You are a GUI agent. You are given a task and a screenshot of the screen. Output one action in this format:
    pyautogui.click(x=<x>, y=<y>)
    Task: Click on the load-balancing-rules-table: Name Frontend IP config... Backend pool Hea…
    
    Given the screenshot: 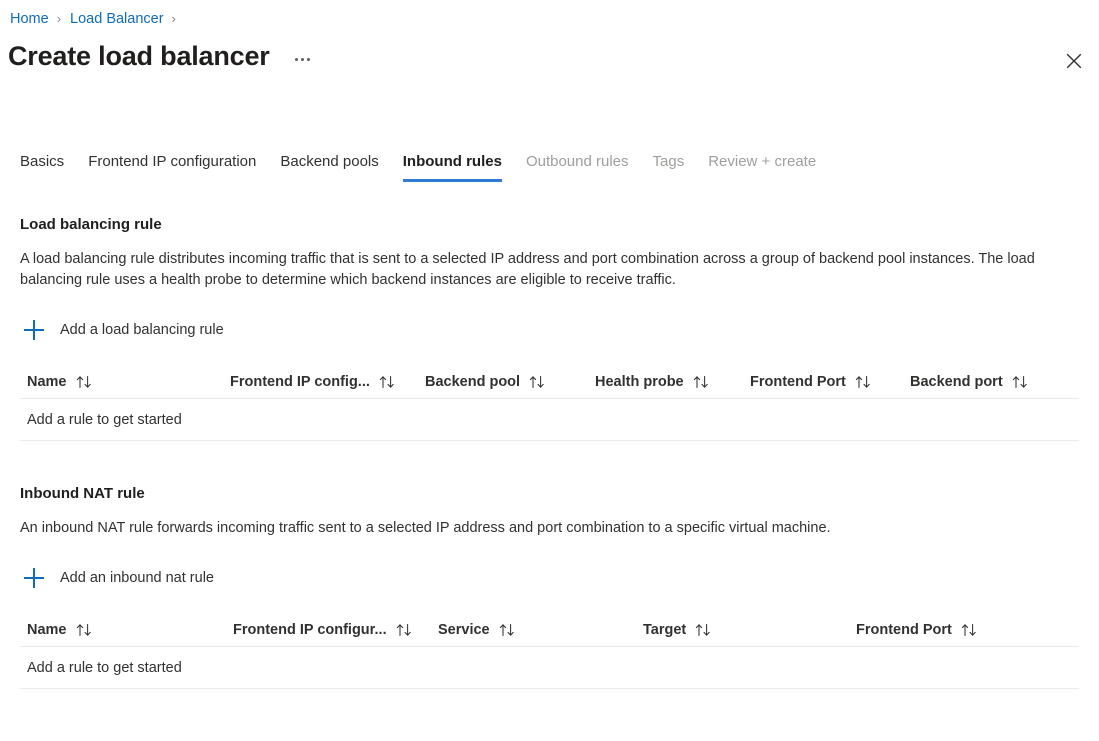 What is the action you would take?
    pyautogui.click(x=549, y=403)
    